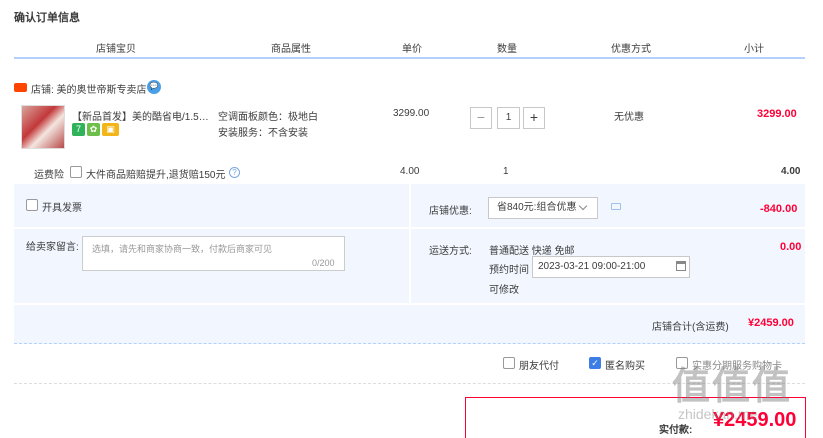 Image resolution: width=823 pixels, height=438 pixels. Describe the element at coordinates (62, 208) in the screenshot. I see `invoice-label: 开具发票` at that location.